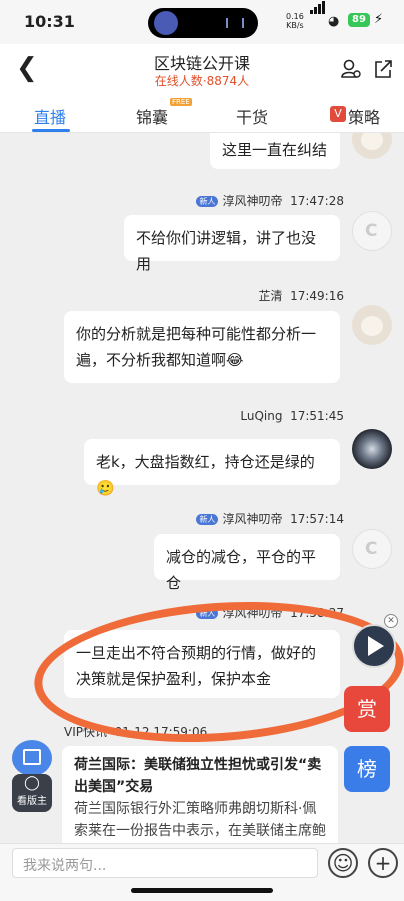 The image size is (404, 901). I want to click on message-meta: 新人 淳风神叨帝 17:47:28, so click(262, 200).